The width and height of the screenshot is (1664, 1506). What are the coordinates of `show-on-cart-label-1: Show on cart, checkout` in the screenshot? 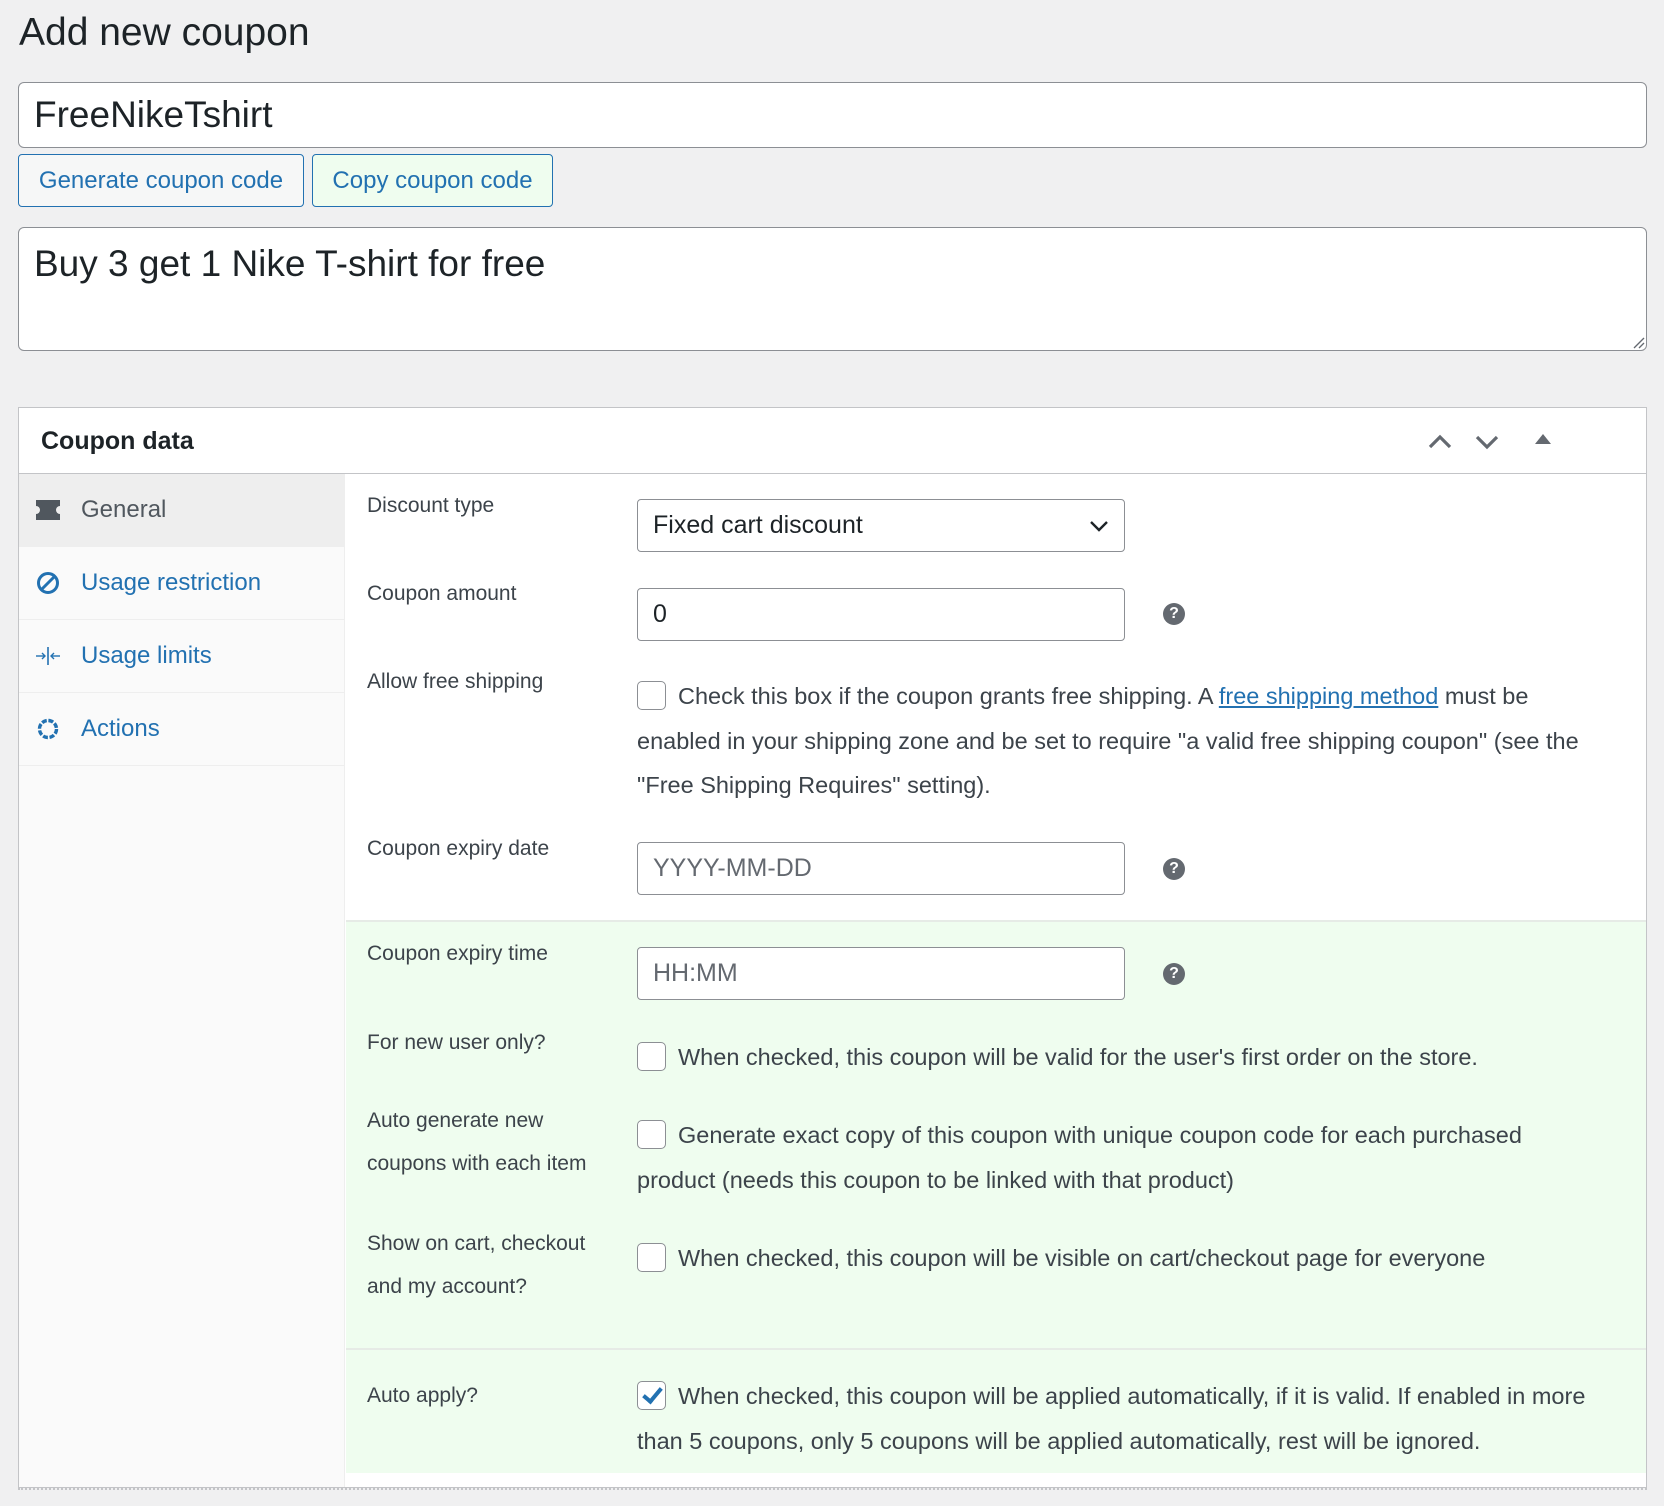 It's located at (476, 1243).